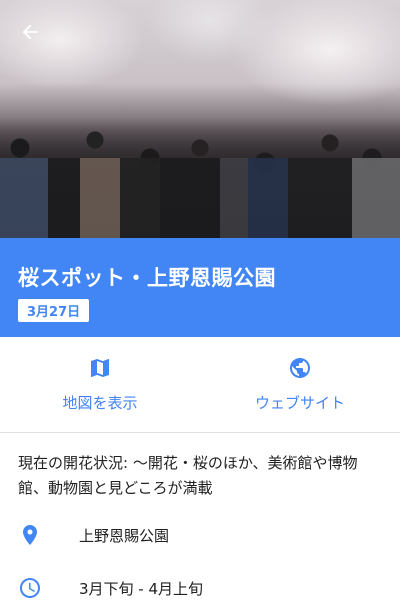  Describe the element at coordinates (300, 384) in the screenshot. I see `website-button: ウェブサイト` at that location.